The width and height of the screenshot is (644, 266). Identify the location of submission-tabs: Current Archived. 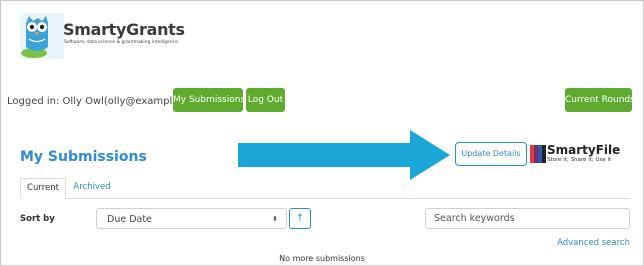
(325, 188).